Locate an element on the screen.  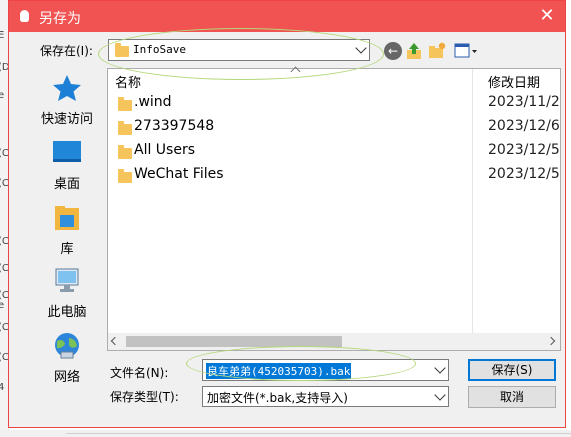
filetype-dropdown: 加密文件(*.bak,支持导入) is located at coordinates (325, 396).